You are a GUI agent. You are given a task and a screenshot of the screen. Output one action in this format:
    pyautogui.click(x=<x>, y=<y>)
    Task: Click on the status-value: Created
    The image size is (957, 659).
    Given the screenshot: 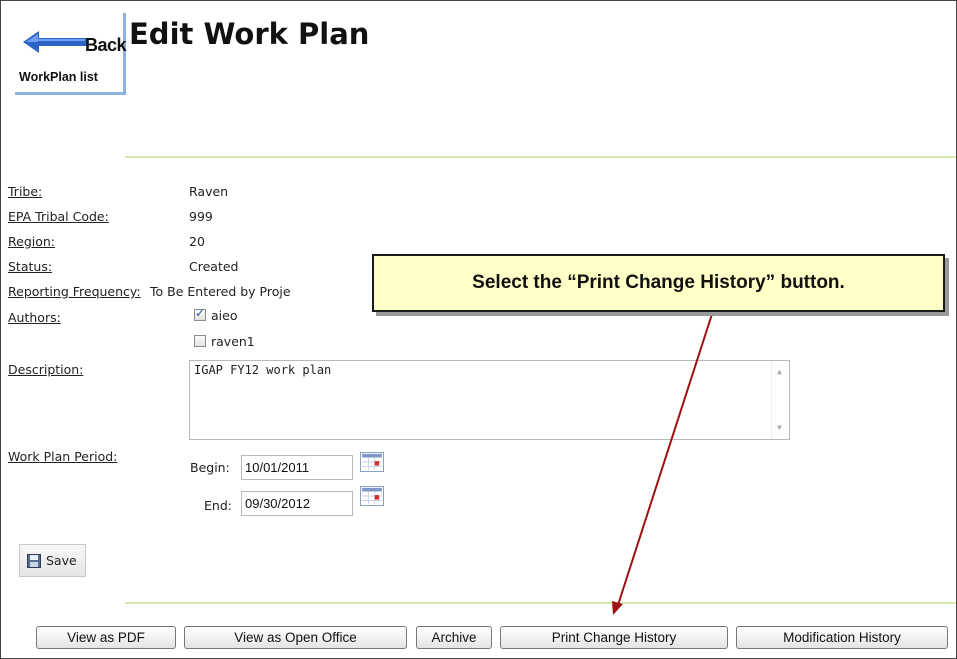 What is the action you would take?
    pyautogui.click(x=214, y=266)
    